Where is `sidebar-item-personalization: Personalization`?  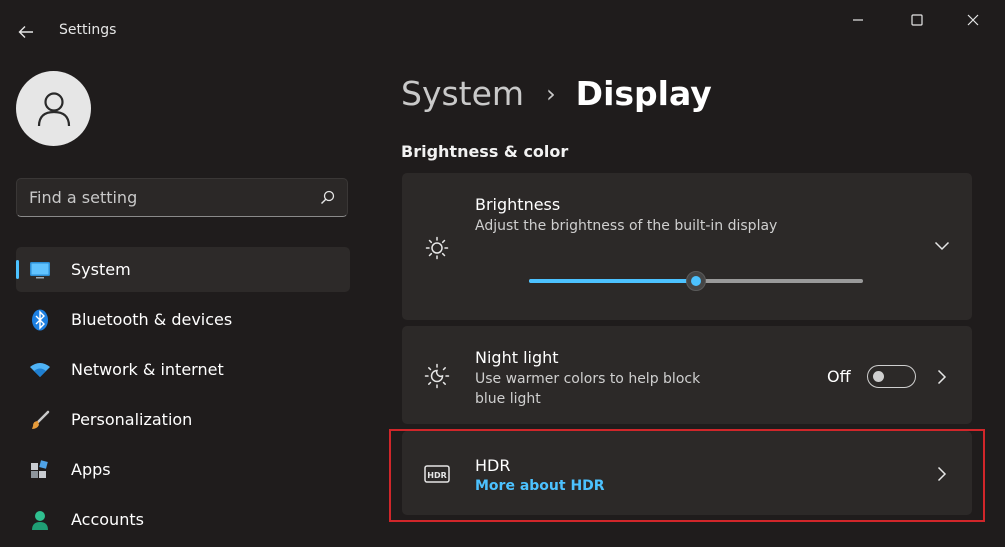 sidebar-item-personalization: Personalization is located at coordinates (183, 419).